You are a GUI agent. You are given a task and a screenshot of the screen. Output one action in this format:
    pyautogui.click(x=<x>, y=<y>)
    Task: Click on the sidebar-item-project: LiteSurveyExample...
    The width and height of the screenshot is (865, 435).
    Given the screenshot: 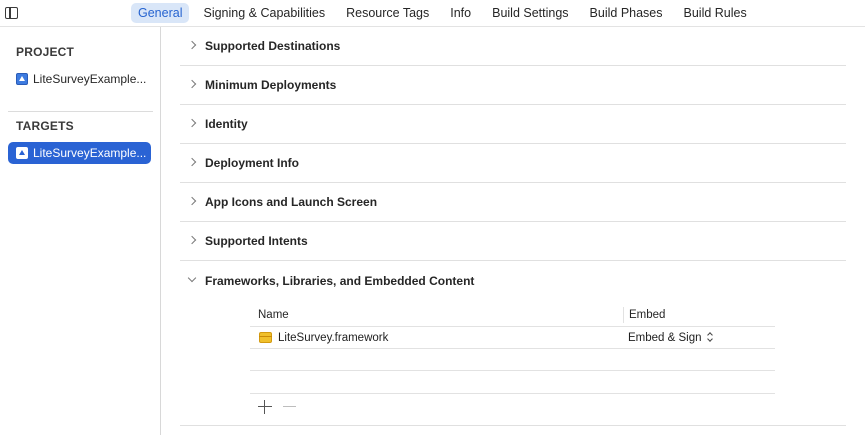 What is the action you would take?
    pyautogui.click(x=79, y=79)
    